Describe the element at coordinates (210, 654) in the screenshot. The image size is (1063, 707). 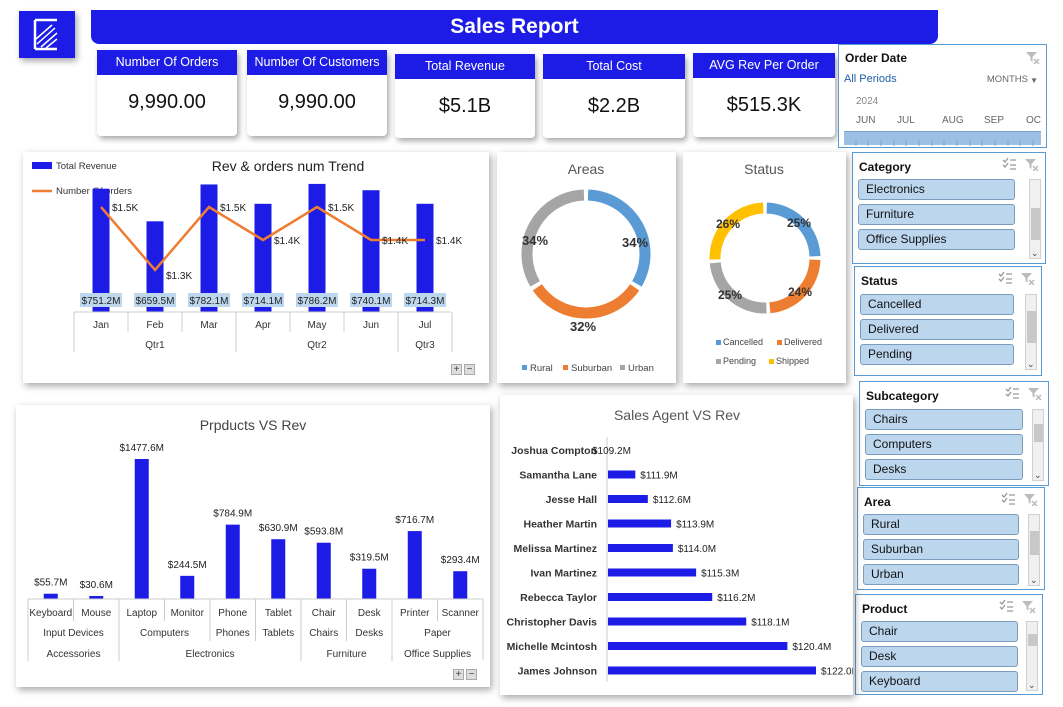
I see `x-group-label: Electronics` at that location.